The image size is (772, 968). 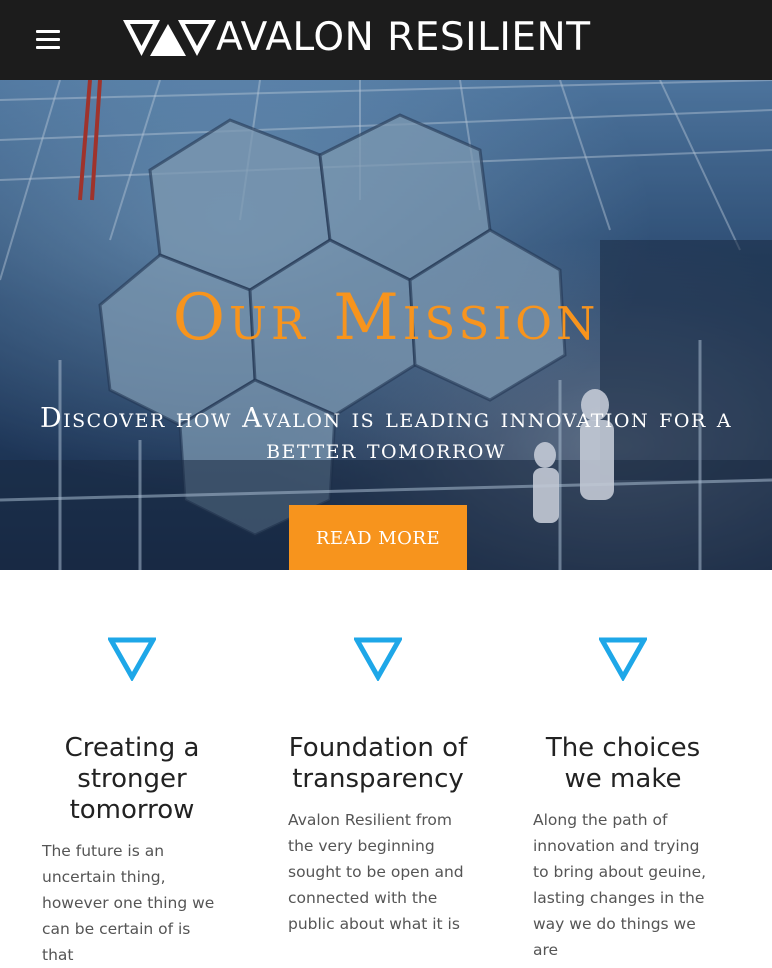 What do you see at coordinates (378, 537) in the screenshot?
I see `read-more-button: READ MORE` at bounding box center [378, 537].